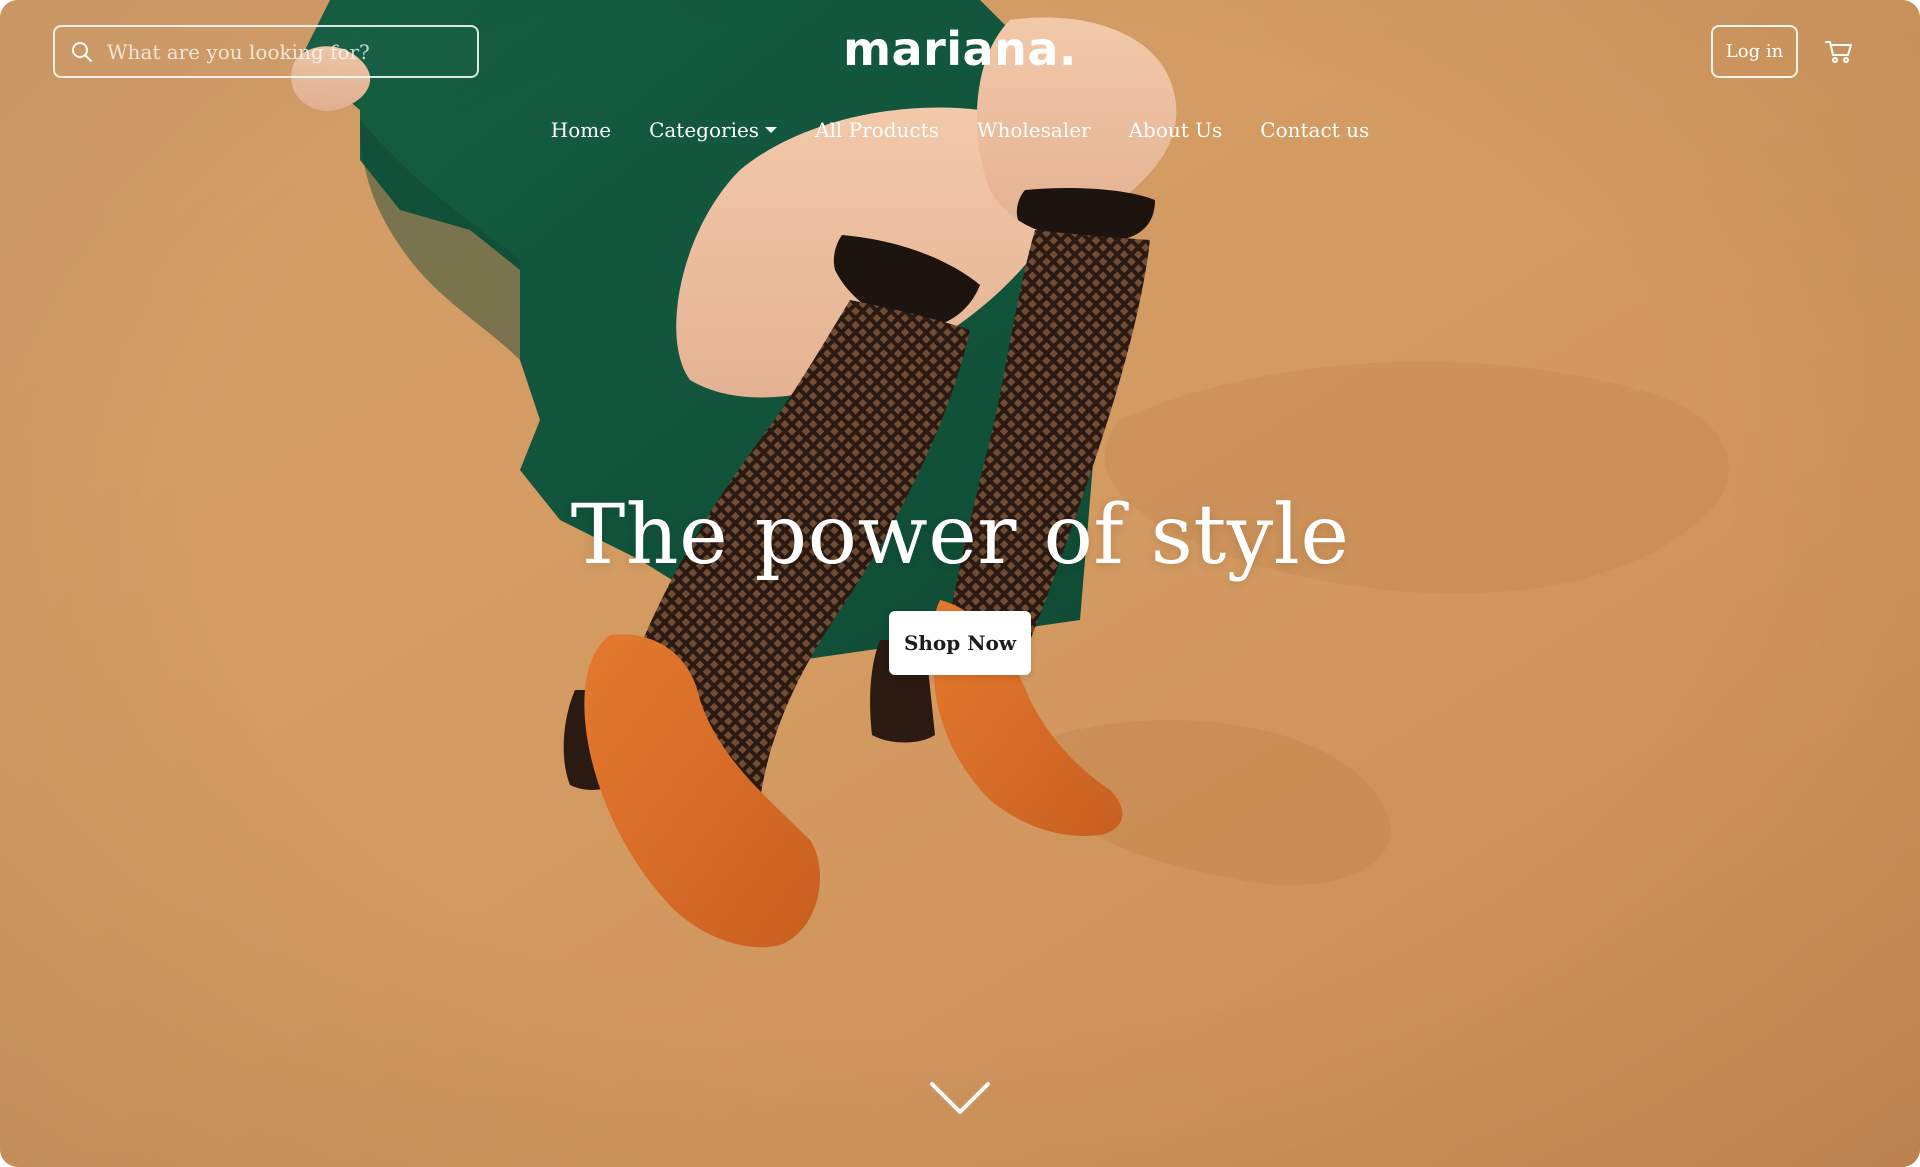  What do you see at coordinates (960, 1098) in the screenshot?
I see `chevron-down-icon` at bounding box center [960, 1098].